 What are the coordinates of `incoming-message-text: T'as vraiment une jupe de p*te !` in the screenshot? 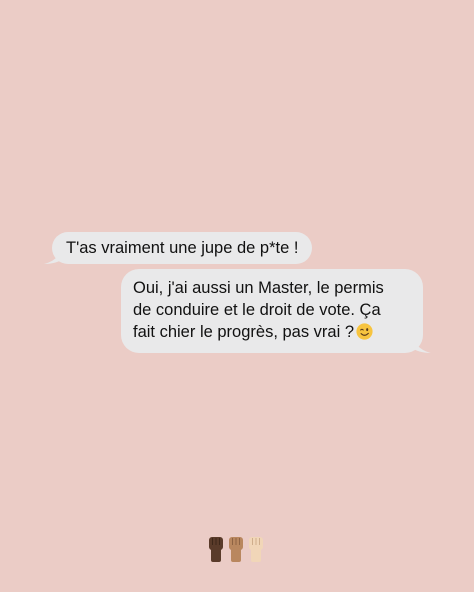 It's located at (182, 248).